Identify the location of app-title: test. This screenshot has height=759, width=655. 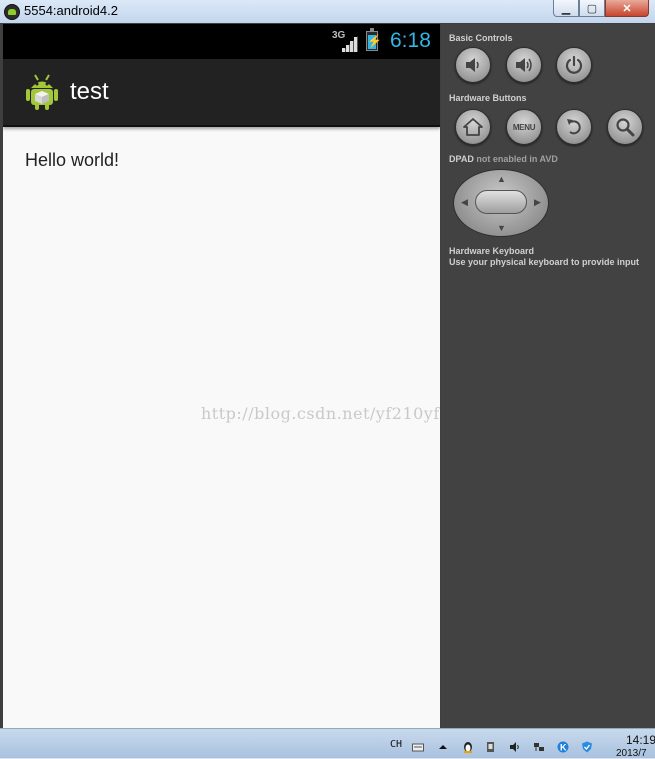
(89, 91).